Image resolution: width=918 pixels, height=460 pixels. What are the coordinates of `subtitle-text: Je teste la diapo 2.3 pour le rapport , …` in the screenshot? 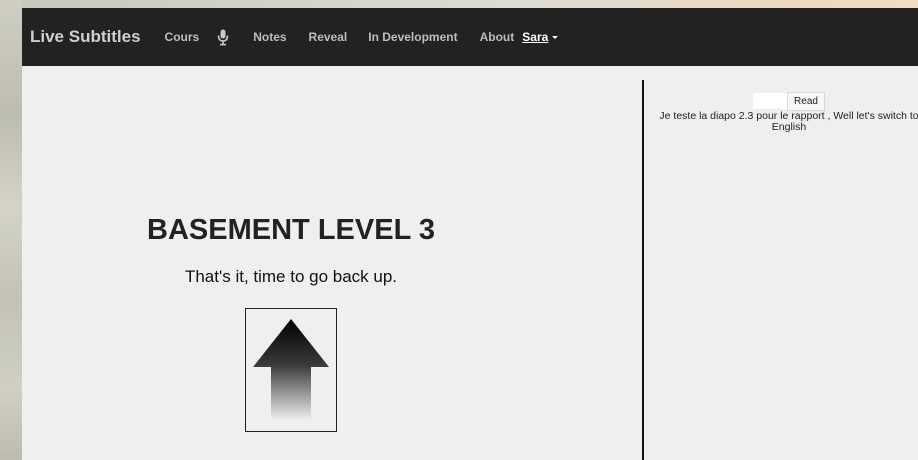 It's located at (788, 122).